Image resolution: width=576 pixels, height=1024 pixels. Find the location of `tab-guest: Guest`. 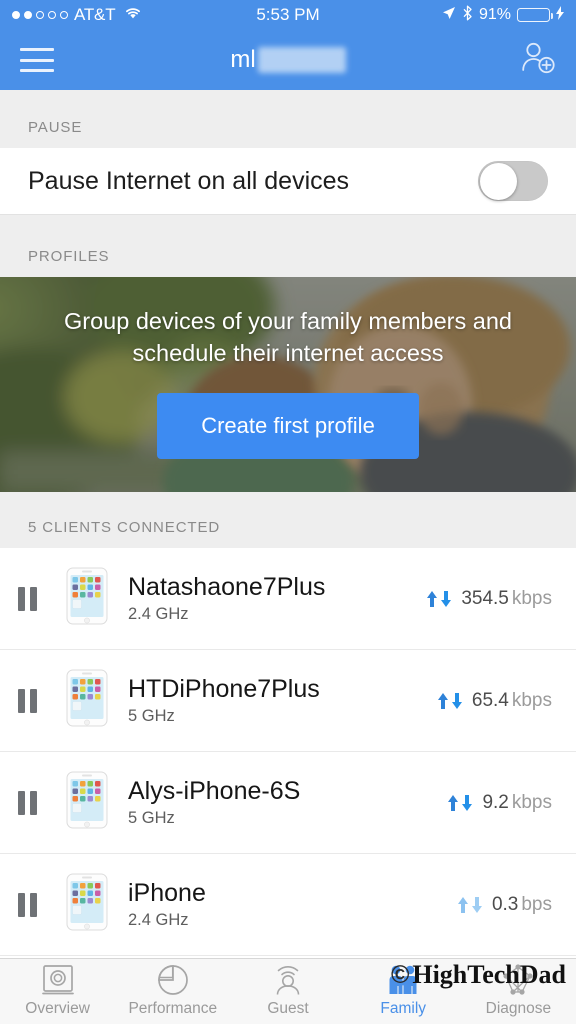

tab-guest: Guest is located at coordinates (287, 991).